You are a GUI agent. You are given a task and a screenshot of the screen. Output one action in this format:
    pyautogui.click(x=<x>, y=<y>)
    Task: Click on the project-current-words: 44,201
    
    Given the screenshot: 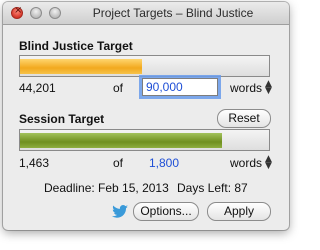 What is the action you would take?
    pyautogui.click(x=37, y=88)
    